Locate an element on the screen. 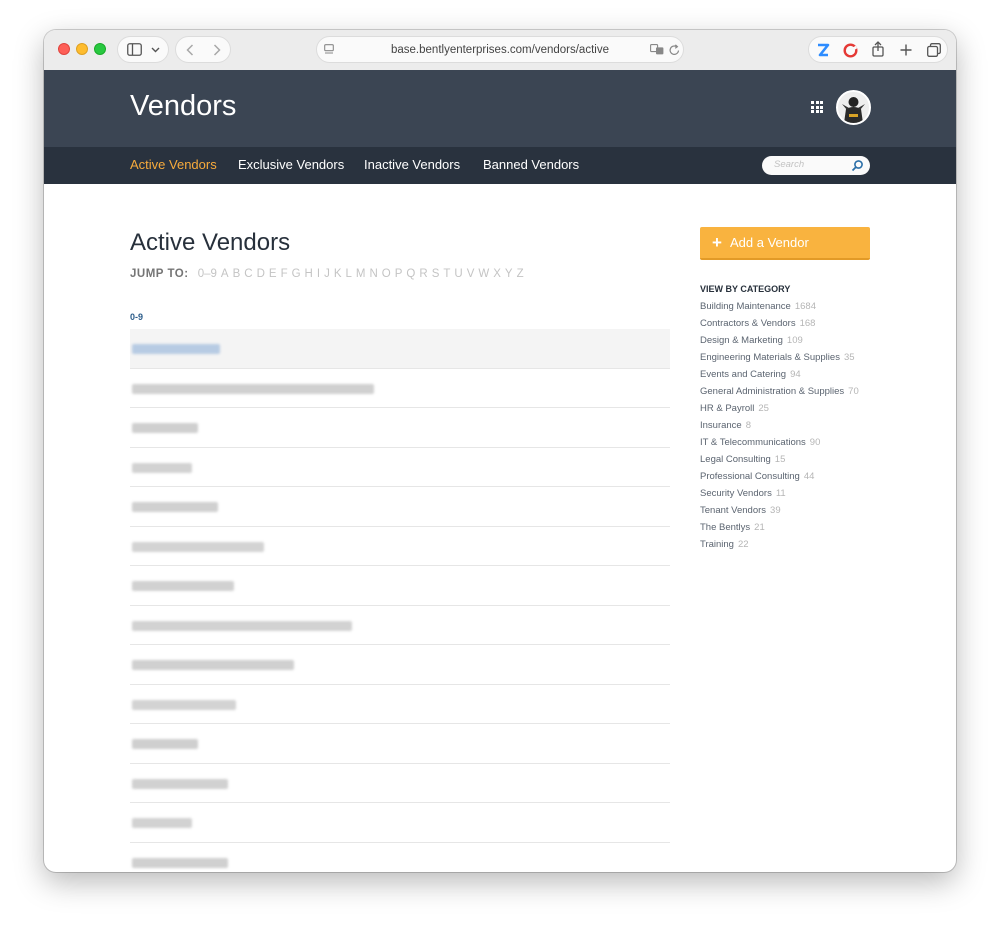 The height and width of the screenshot is (929, 1000). extension-red-icon is located at coordinates (850, 50).